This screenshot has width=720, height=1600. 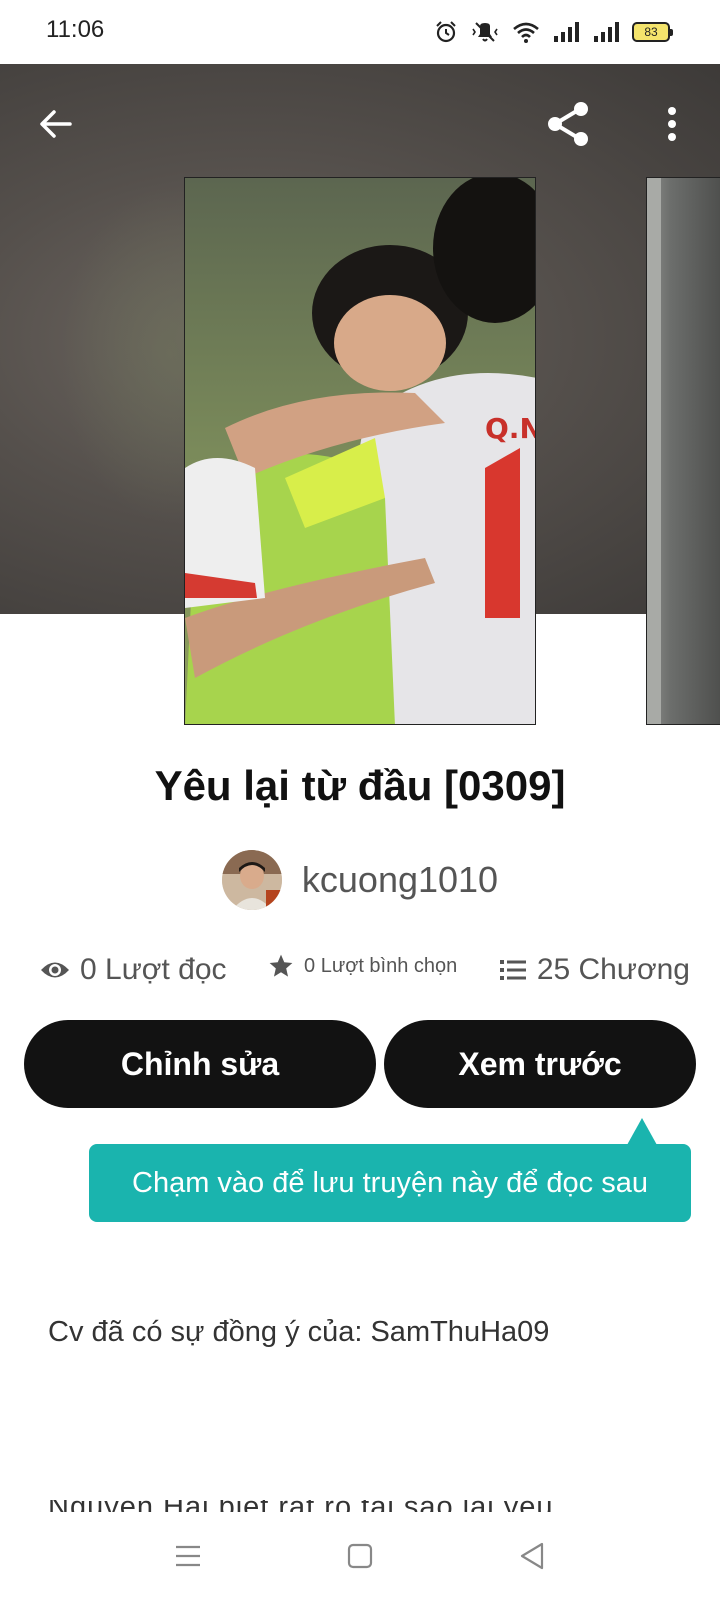 I want to click on votes-stat: 0 Lượt bình chọn, so click(x=362, y=966).